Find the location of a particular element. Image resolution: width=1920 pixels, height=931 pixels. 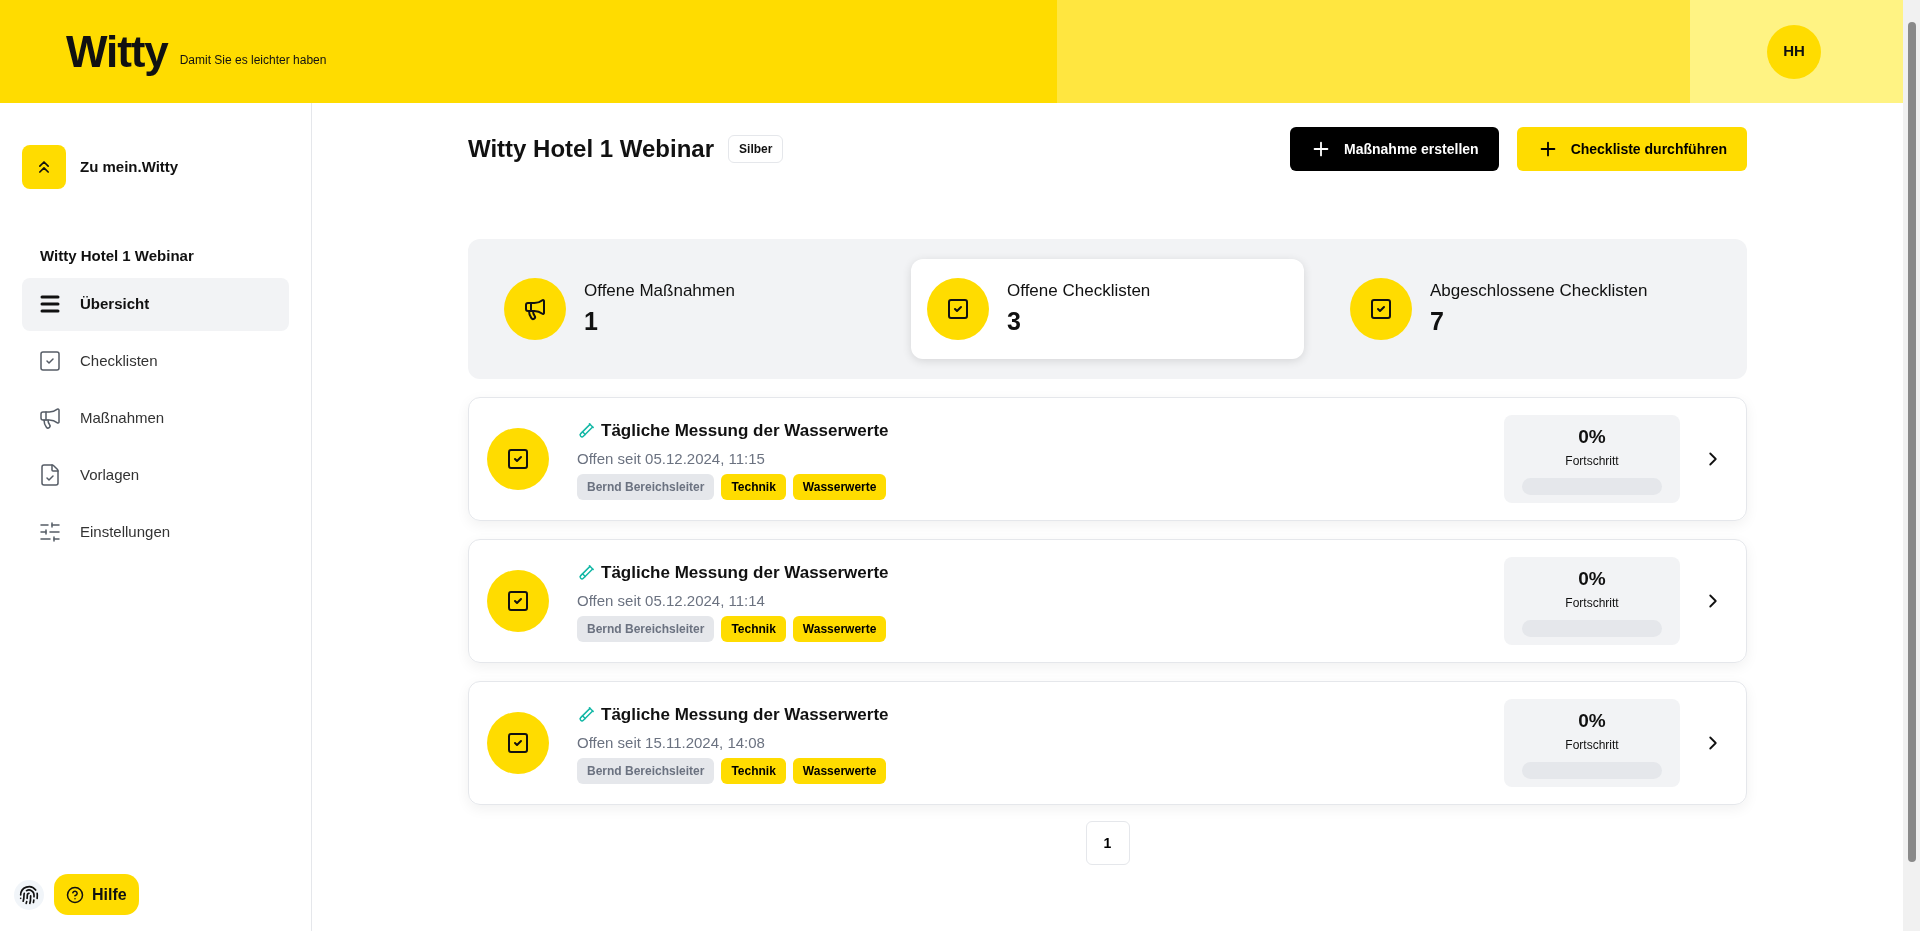

user-avatar: HH is located at coordinates (1794, 51).